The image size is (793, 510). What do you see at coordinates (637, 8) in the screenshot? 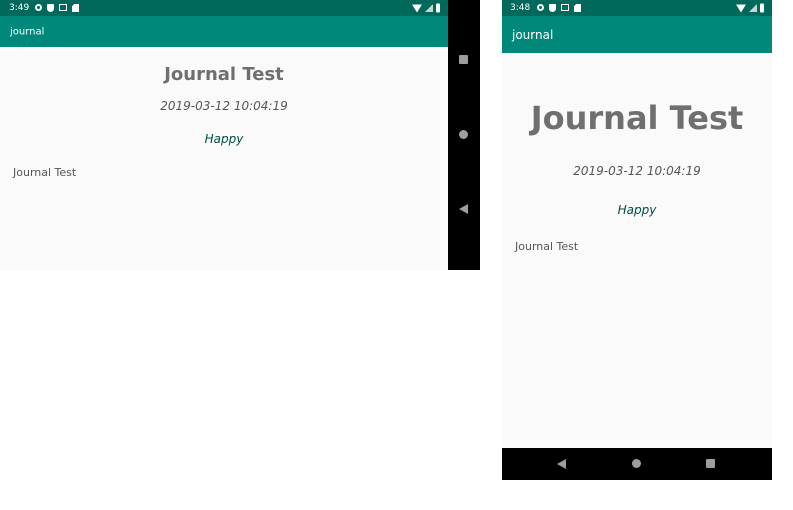
I see `status-bar: 3:48` at bounding box center [637, 8].